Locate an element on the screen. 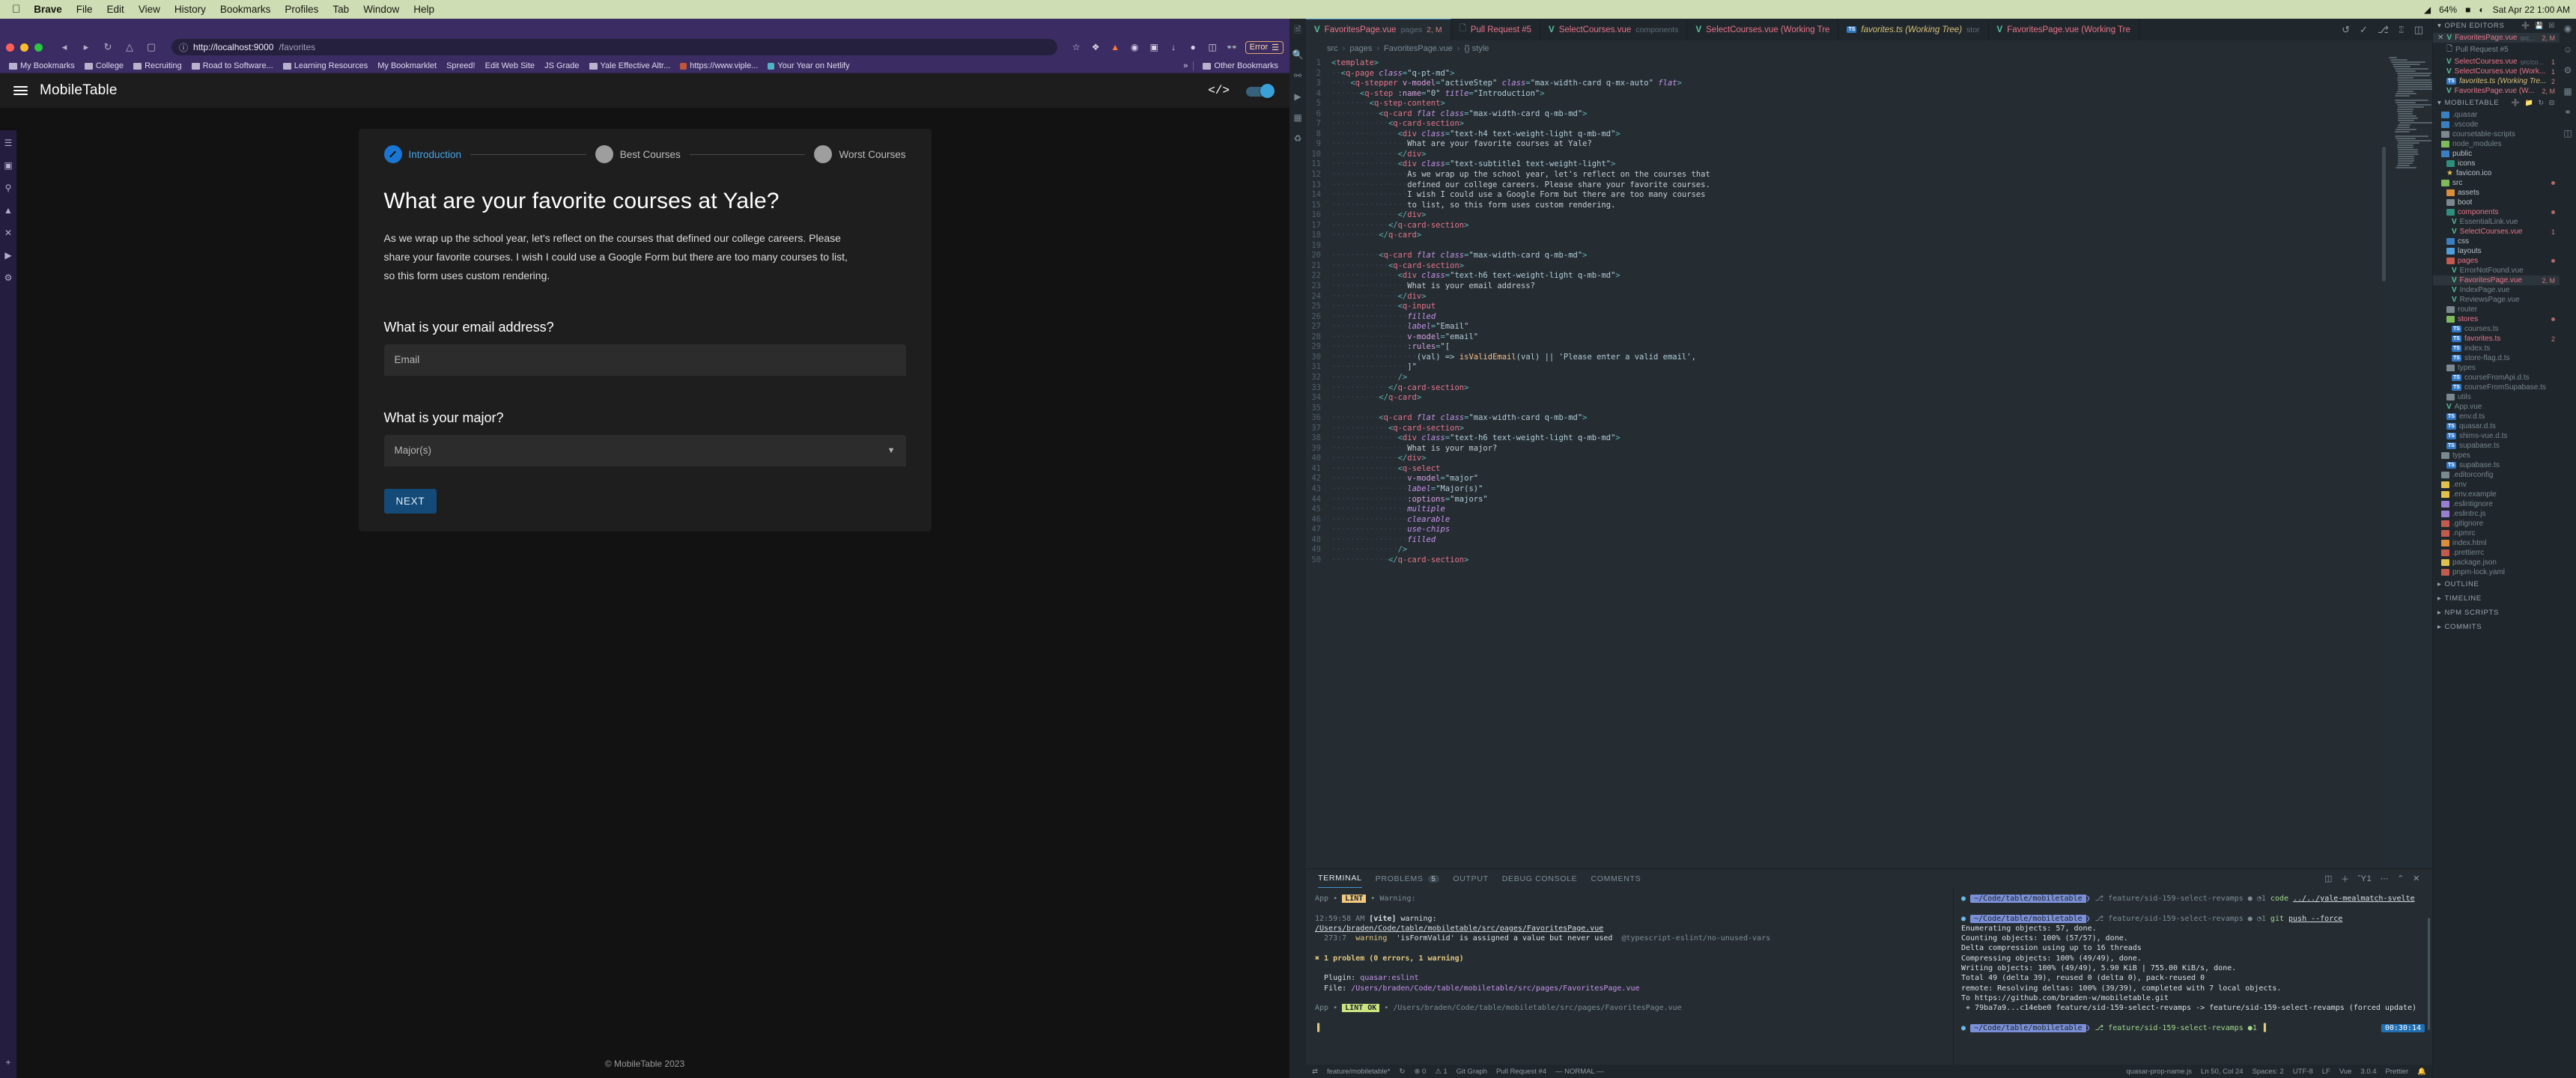 This screenshot has height=1078, width=2576. profile-avatar: ● is located at coordinates (1193, 47).